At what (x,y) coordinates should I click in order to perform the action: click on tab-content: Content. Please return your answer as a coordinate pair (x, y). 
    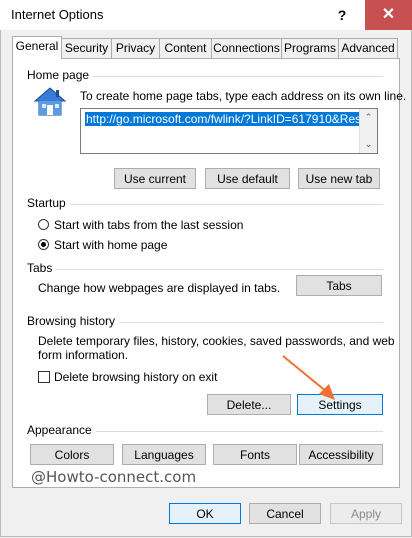
    Looking at the image, I should click on (185, 48).